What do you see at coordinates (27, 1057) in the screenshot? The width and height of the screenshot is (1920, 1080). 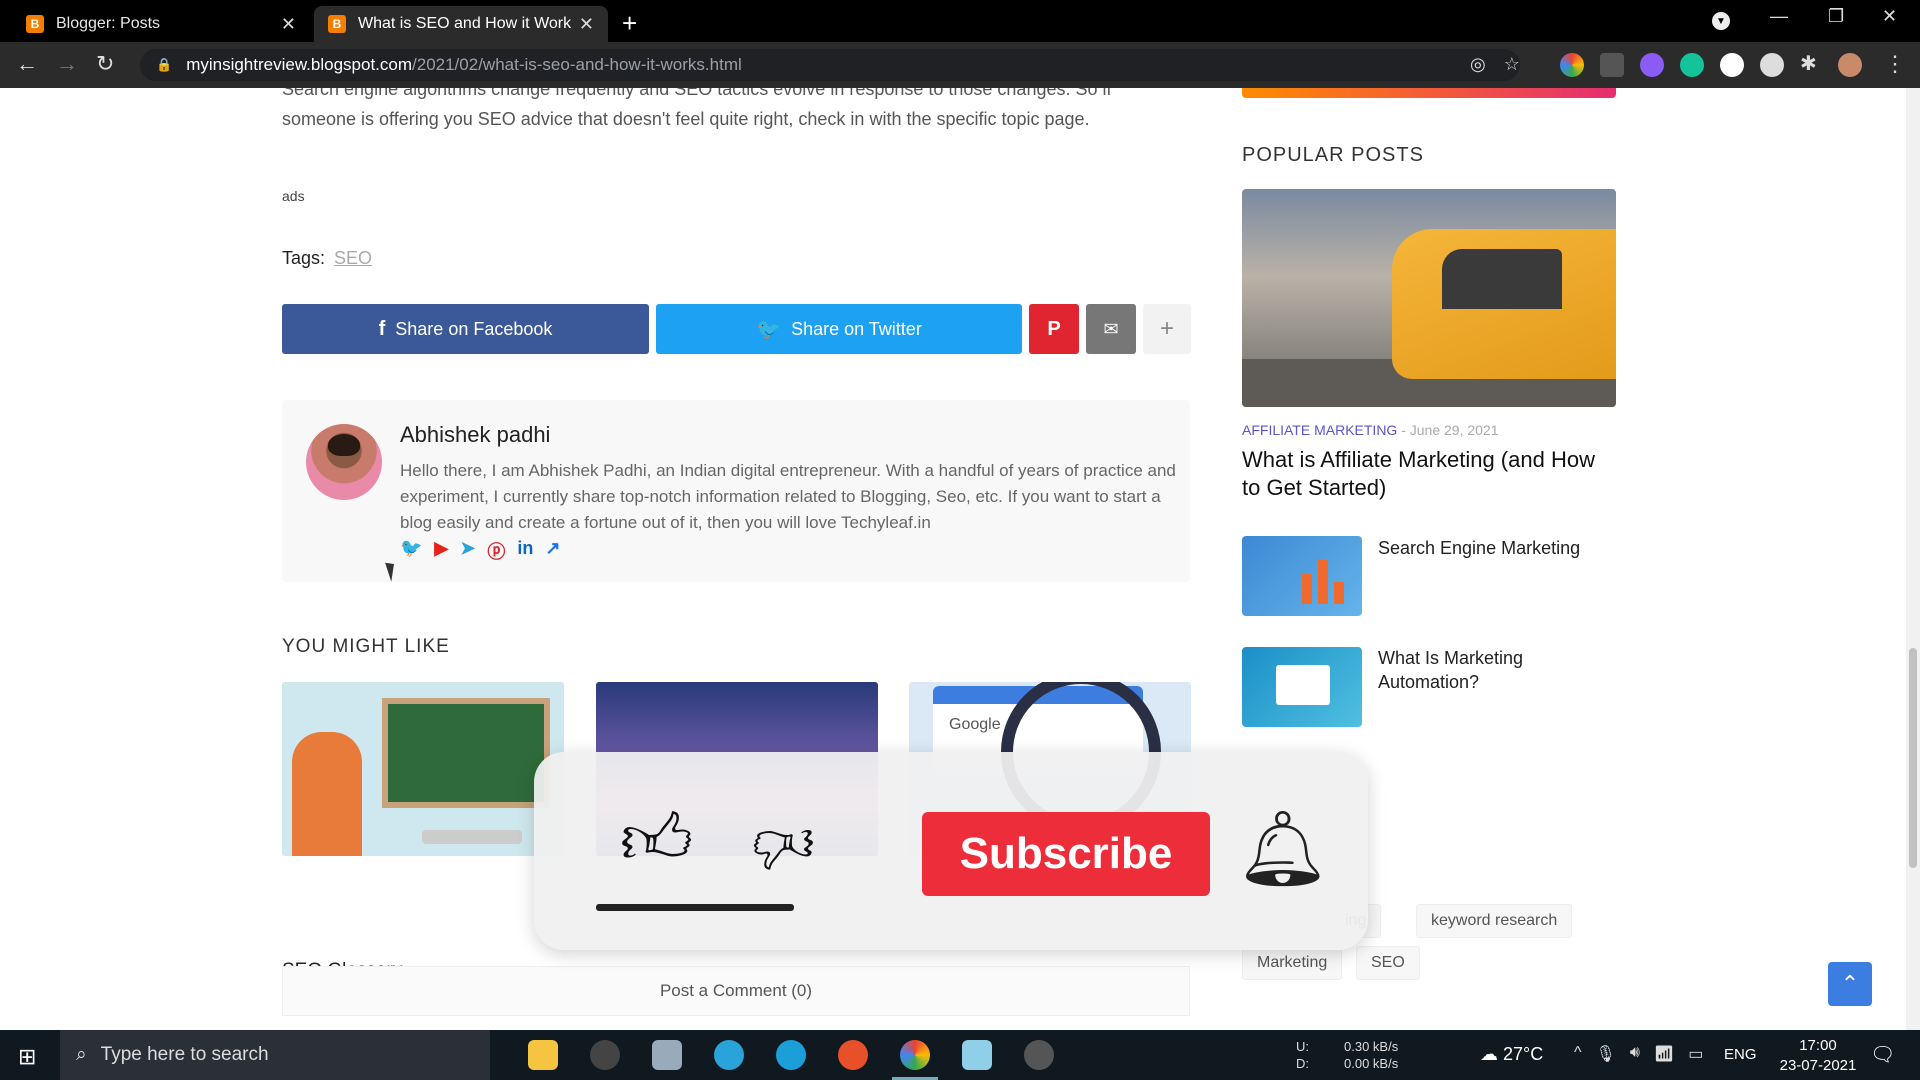 I see `windows-start-icon: ⊞` at bounding box center [27, 1057].